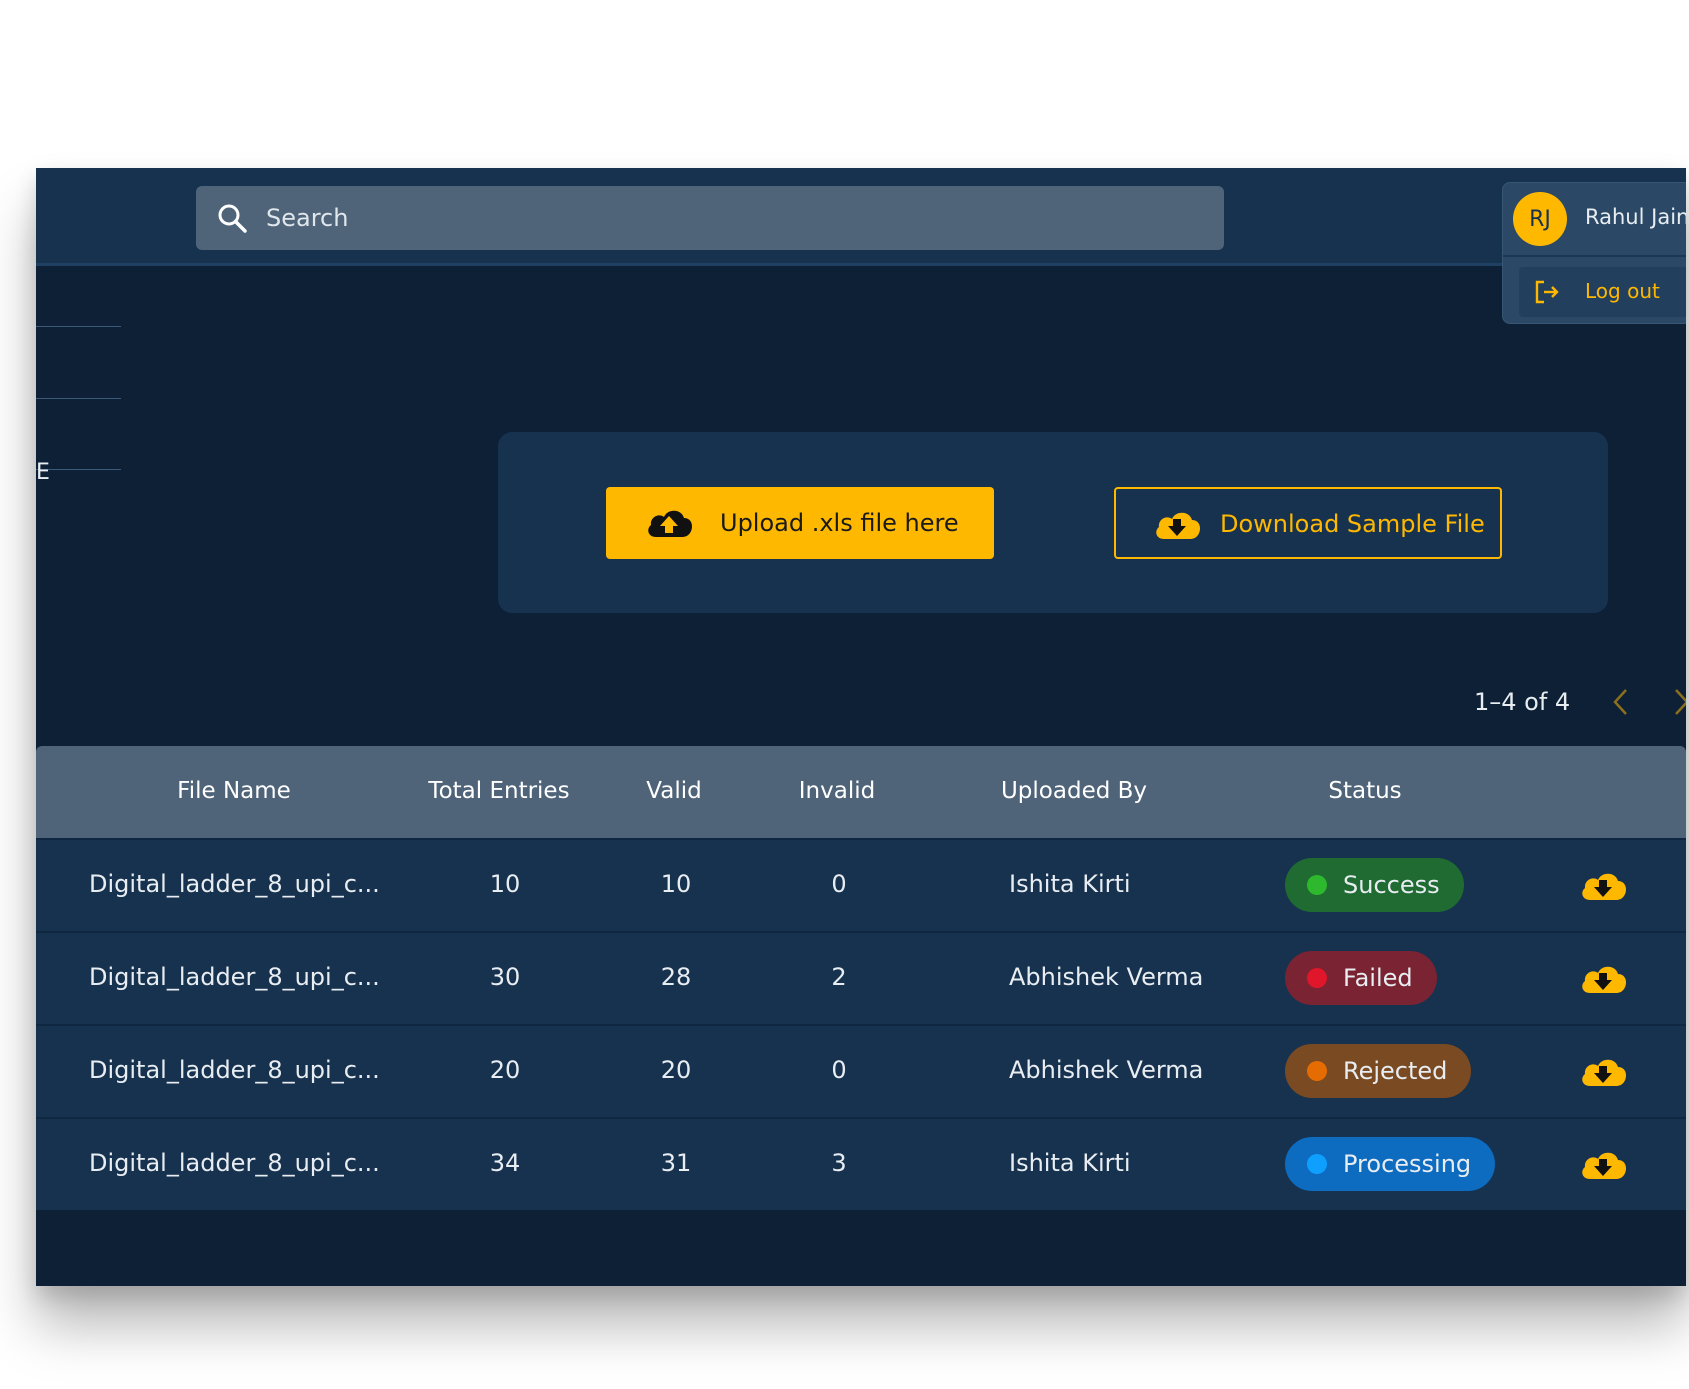  I want to click on status-label: Success, so click(1391, 885).